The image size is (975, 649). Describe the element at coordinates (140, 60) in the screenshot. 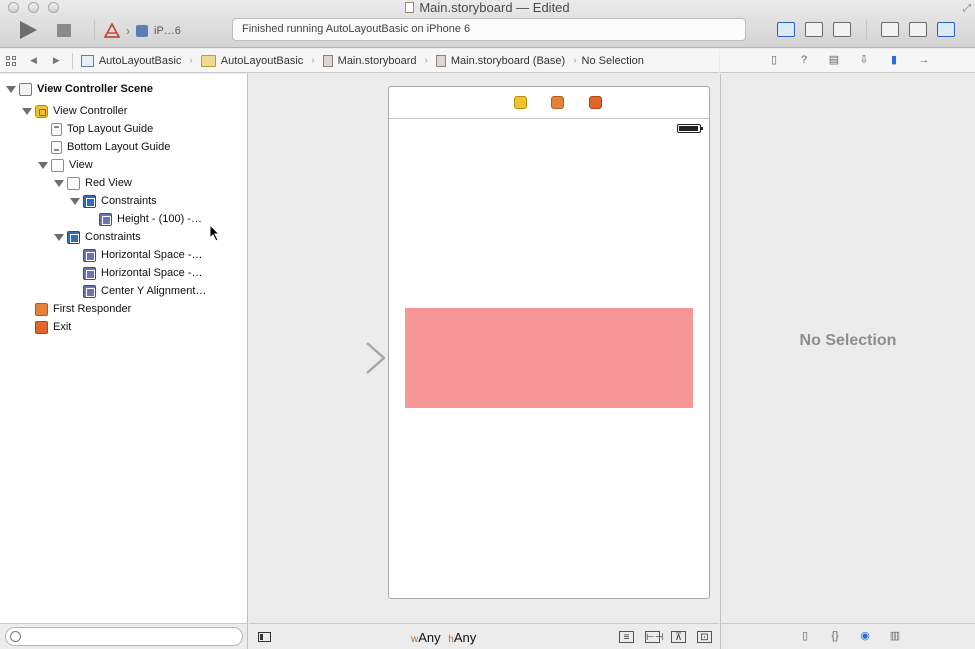

I see `breadcrumb-label: AutoLayoutBasic` at that location.